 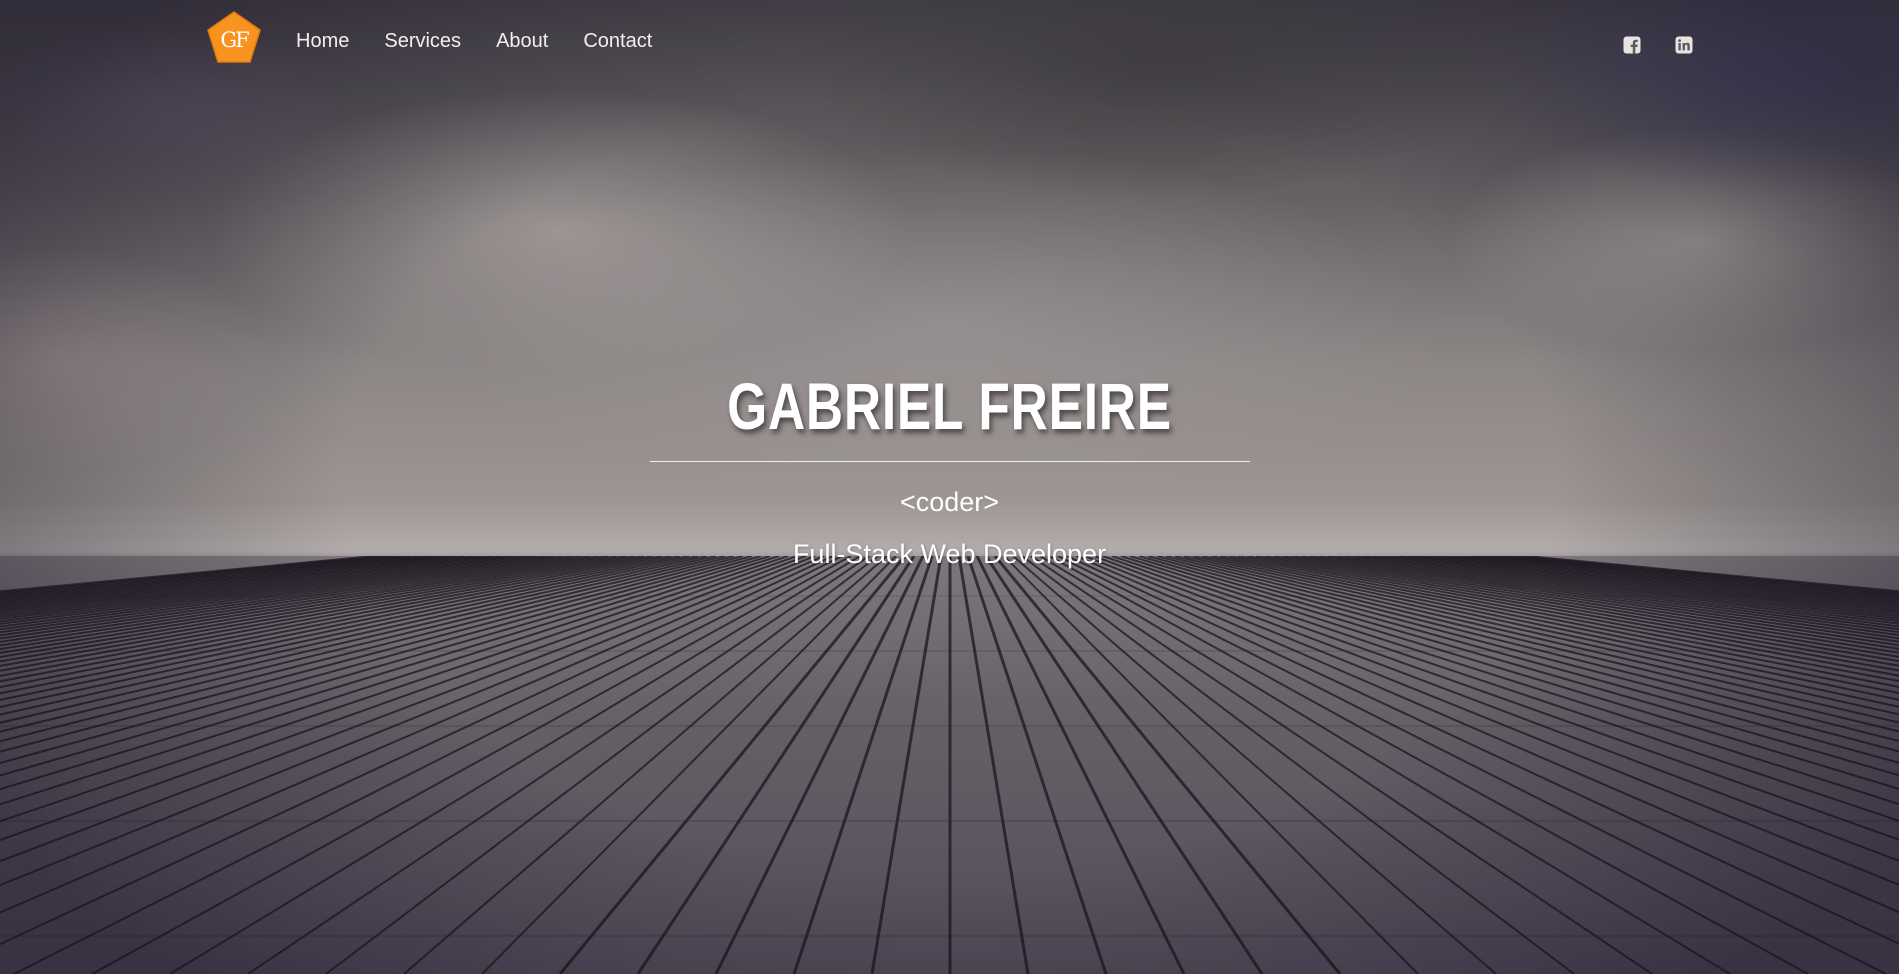 What do you see at coordinates (617, 41) in the screenshot?
I see `nav-contact: Contact` at bounding box center [617, 41].